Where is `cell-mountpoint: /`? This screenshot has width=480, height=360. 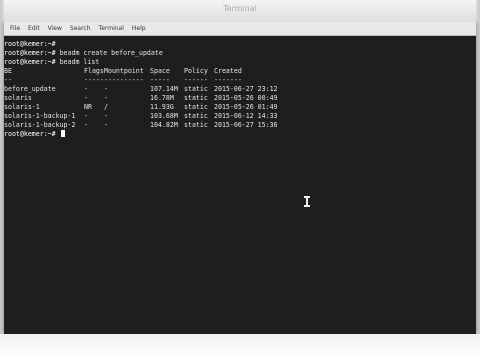 cell-mountpoint: / is located at coordinates (106, 107).